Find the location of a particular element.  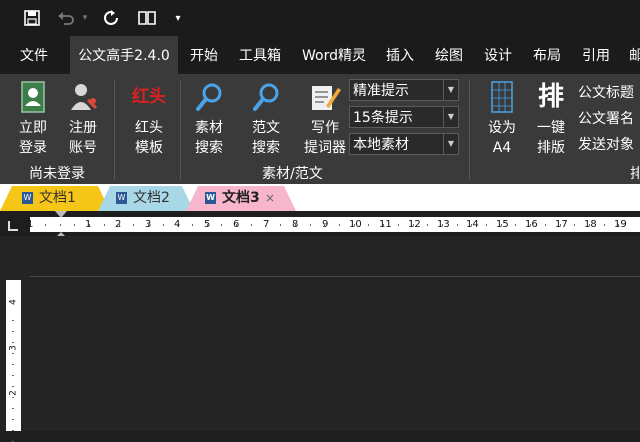

redhead-label-2: 模板 is located at coordinates (149, 148).